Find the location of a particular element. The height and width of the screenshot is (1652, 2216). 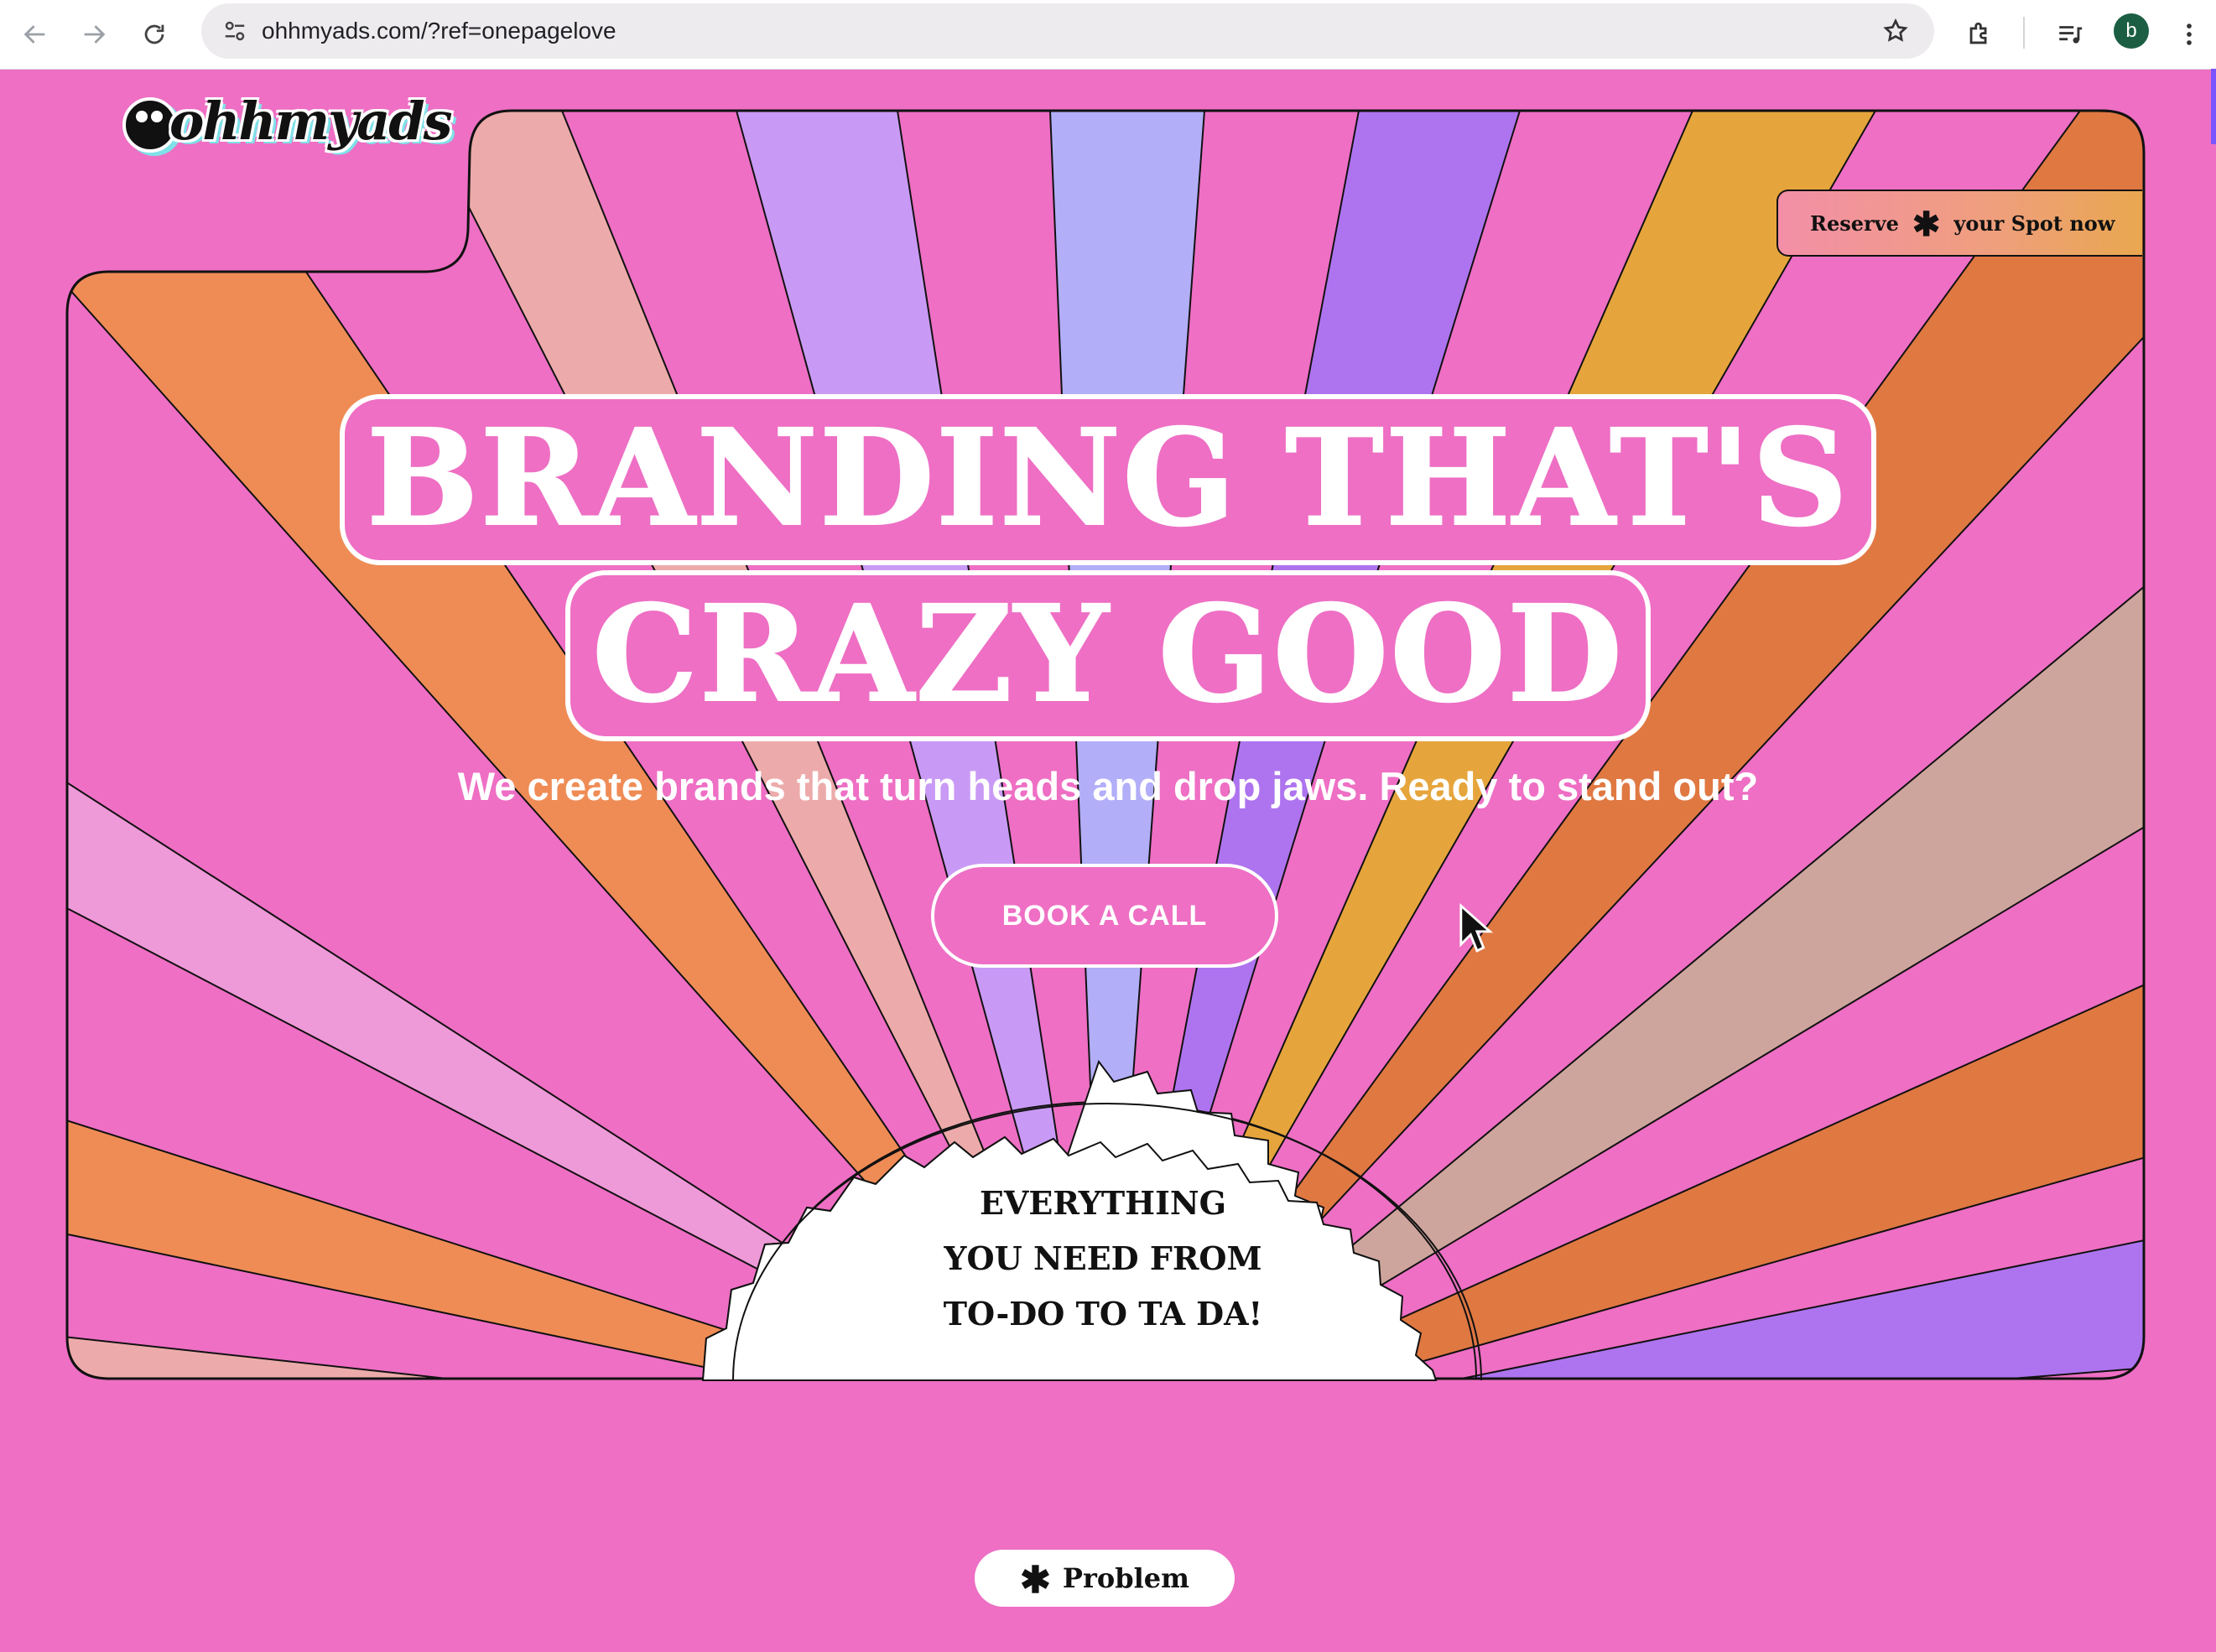

badge-line-3: TO-DO TO TA DA! is located at coordinates (1103, 1314).